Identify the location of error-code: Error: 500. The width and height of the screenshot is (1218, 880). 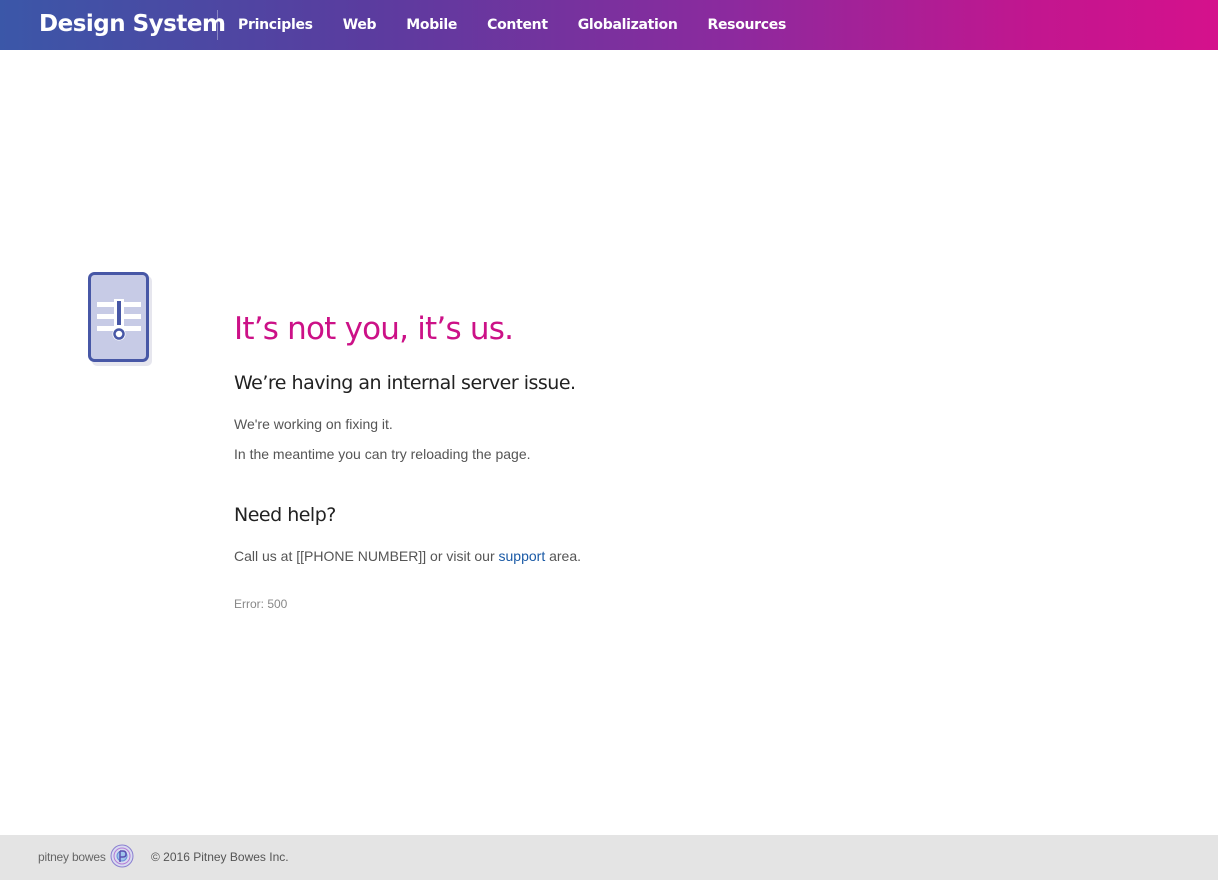
(261, 604).